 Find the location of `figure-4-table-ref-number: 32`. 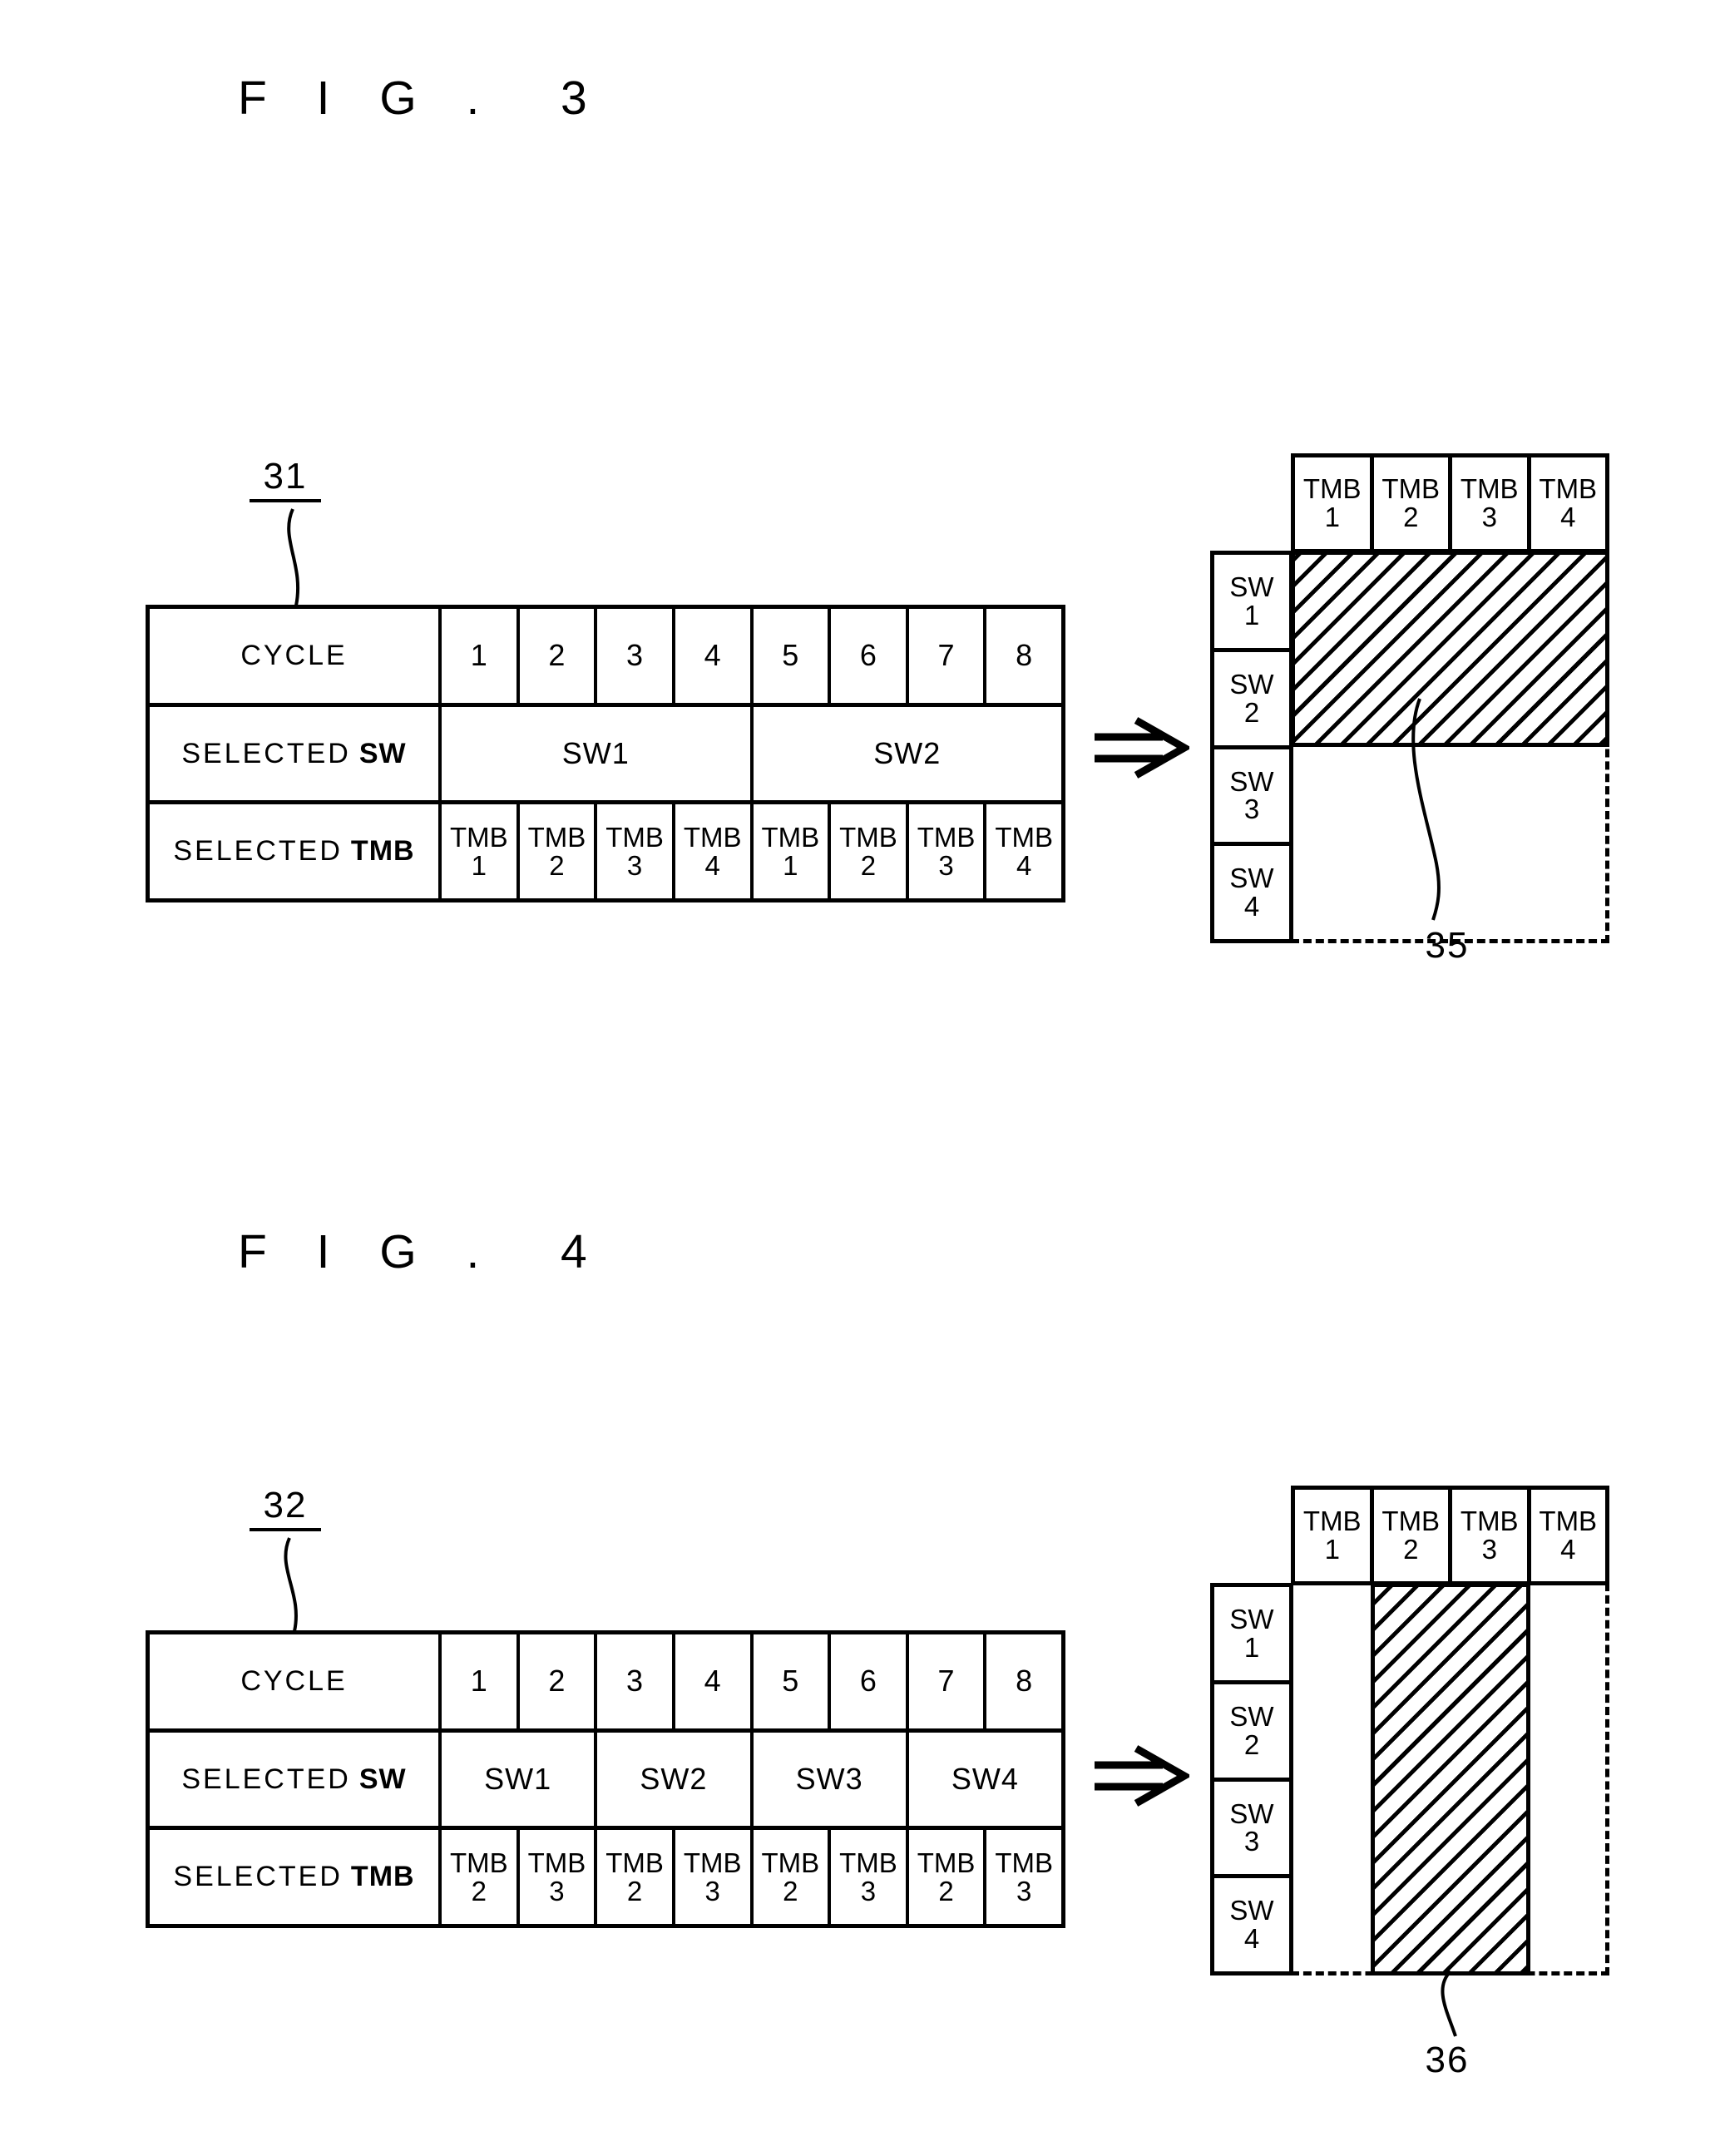

figure-4-table-ref-number: 32 is located at coordinates (285, 1508).